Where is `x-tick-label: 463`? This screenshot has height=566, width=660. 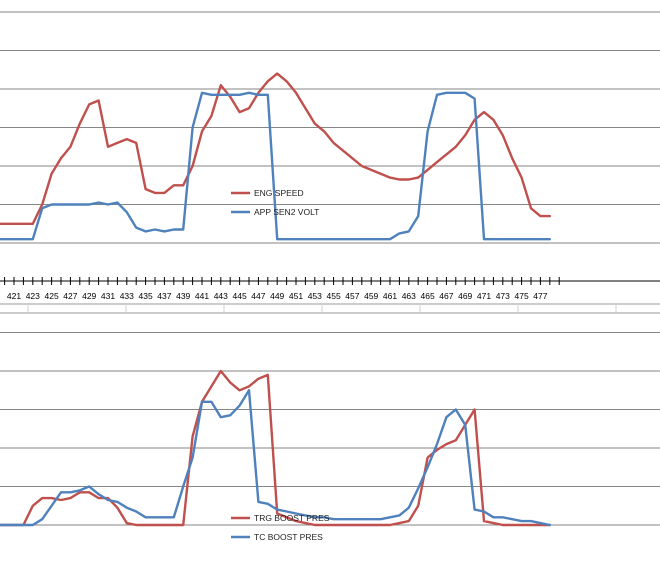
x-tick-label: 463 is located at coordinates (409, 296).